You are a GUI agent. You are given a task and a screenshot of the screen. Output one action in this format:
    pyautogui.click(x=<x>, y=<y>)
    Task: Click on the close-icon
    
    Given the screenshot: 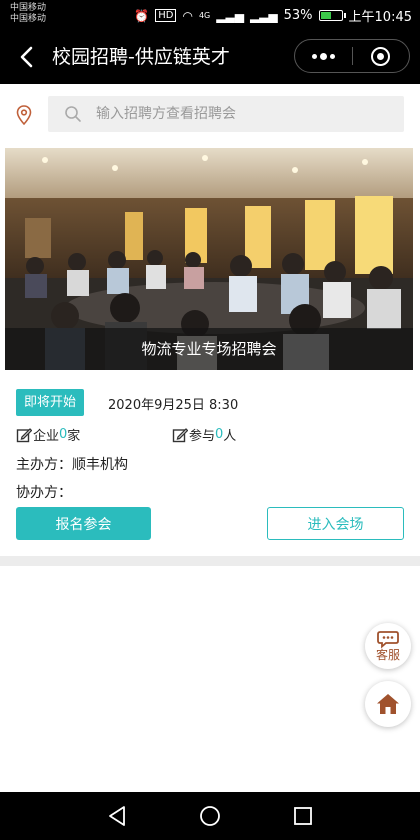 What is the action you would take?
    pyautogui.click(x=381, y=56)
    